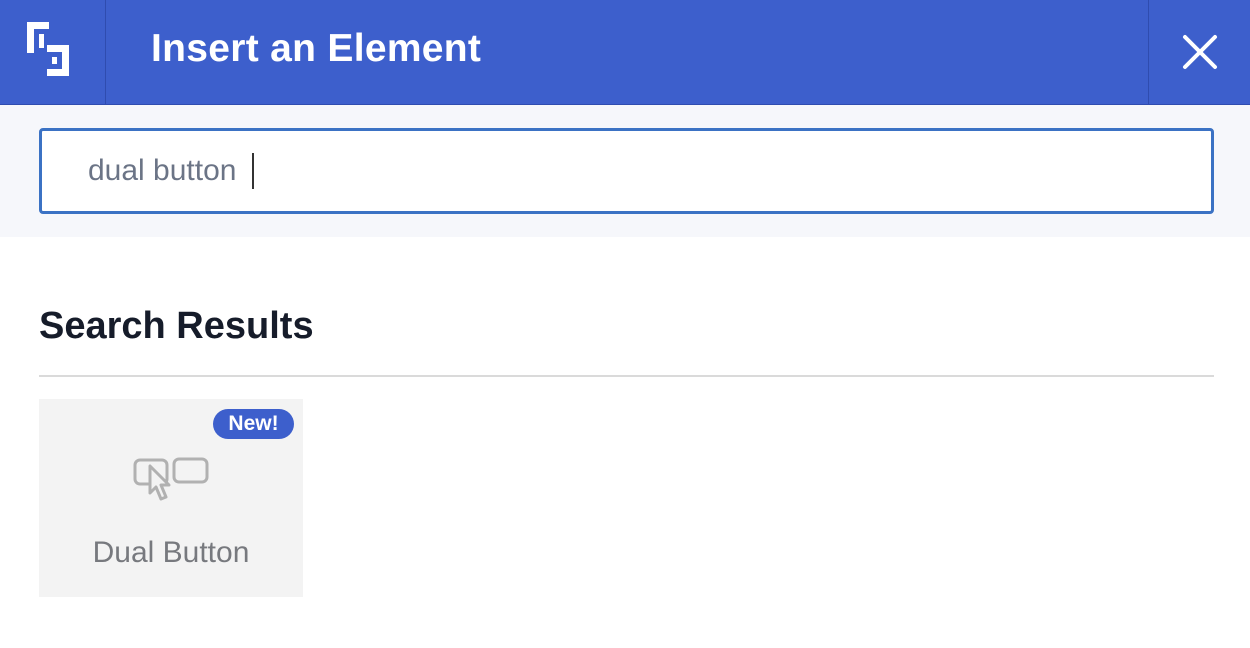 The image size is (1250, 648). Describe the element at coordinates (316, 48) in the screenshot. I see `modal-title: Insert an Element` at that location.